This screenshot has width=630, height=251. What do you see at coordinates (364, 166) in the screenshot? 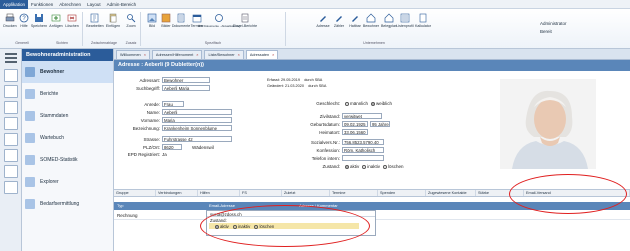
I see `radio-inaktiv` at bounding box center [364, 166].